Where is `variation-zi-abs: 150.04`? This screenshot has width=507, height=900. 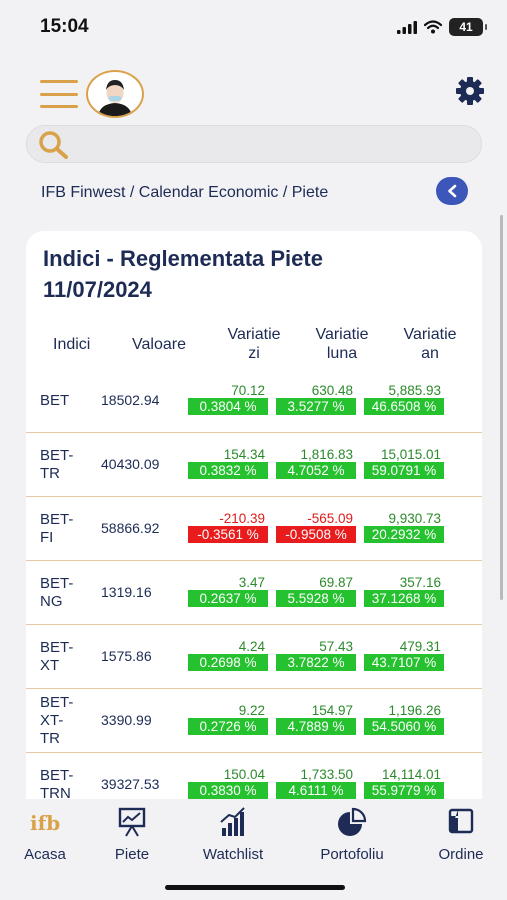
variation-zi-abs: 150.04 is located at coordinates (244, 774).